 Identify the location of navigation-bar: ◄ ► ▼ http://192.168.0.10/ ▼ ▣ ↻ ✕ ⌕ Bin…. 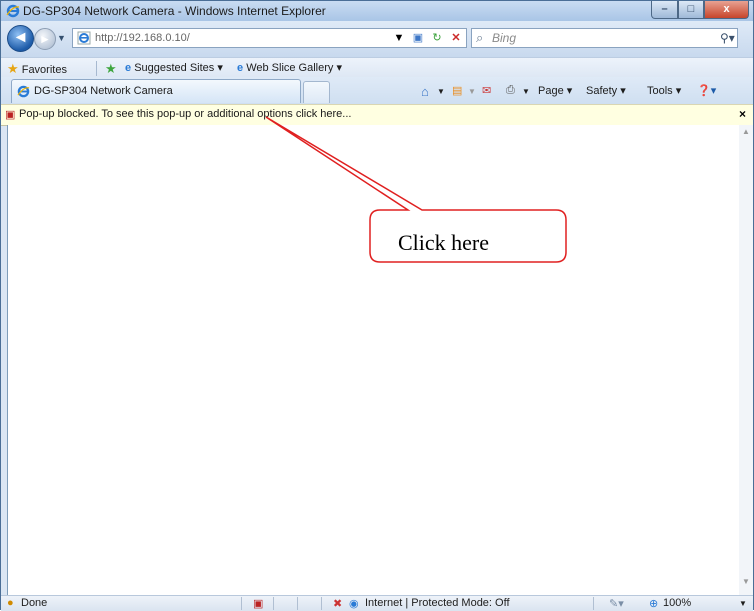
(377, 39).